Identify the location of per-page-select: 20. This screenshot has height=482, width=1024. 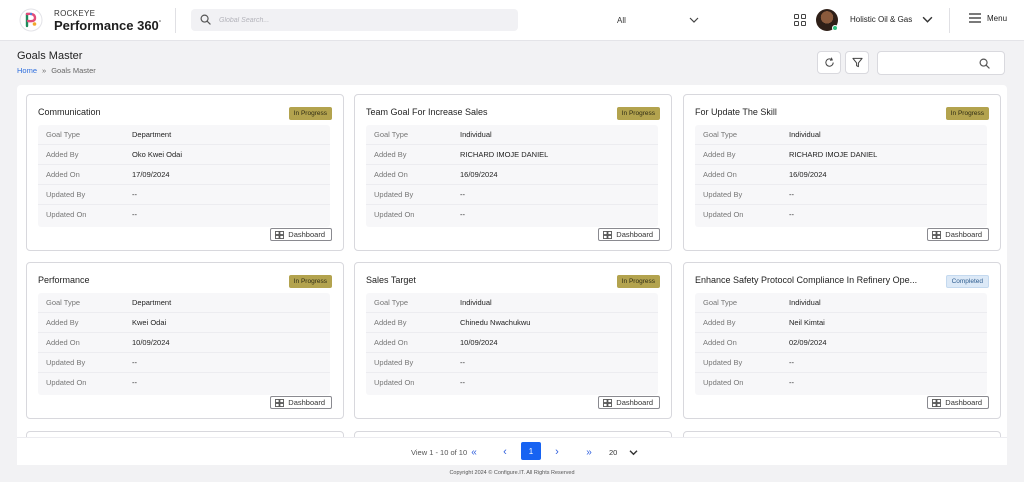
(623, 452).